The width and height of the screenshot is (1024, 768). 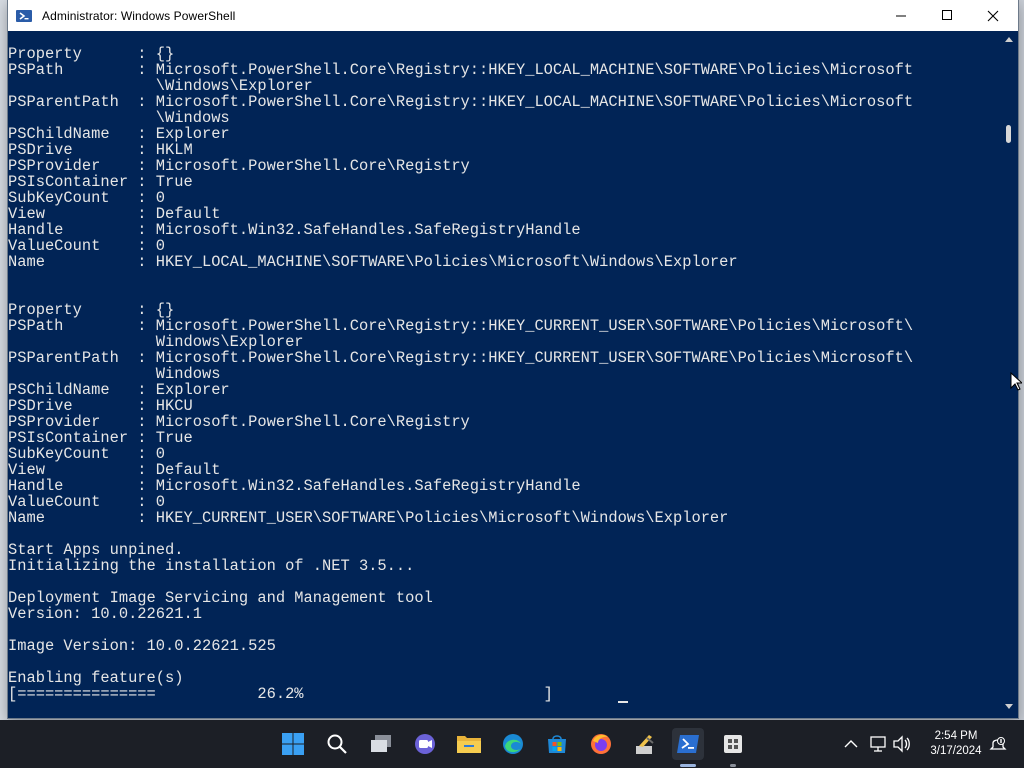 I want to click on text-cursor, so click(x=623, y=702).